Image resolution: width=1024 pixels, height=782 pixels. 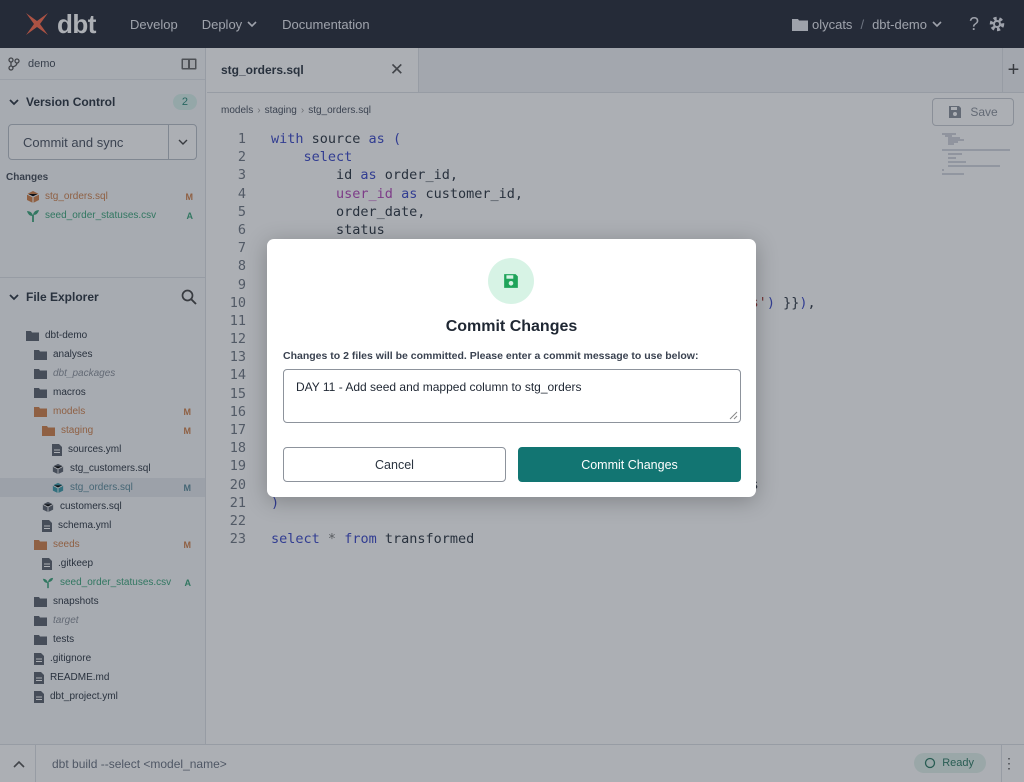 I want to click on floppy-disk-icon, so click(x=511, y=281).